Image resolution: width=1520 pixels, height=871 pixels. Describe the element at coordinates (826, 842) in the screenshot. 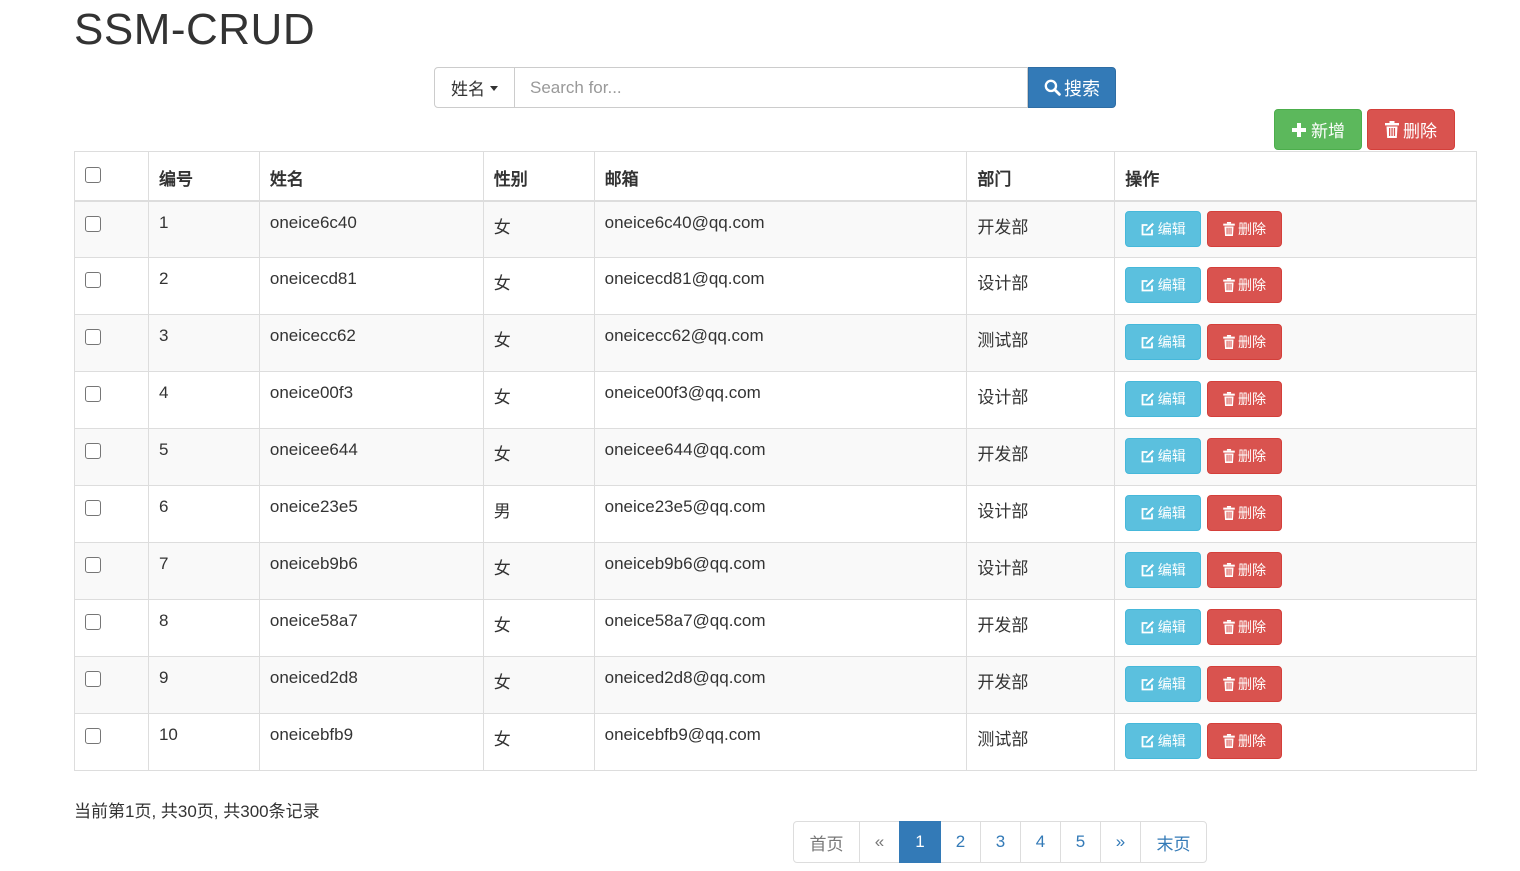

I see `page-first: 首页` at that location.